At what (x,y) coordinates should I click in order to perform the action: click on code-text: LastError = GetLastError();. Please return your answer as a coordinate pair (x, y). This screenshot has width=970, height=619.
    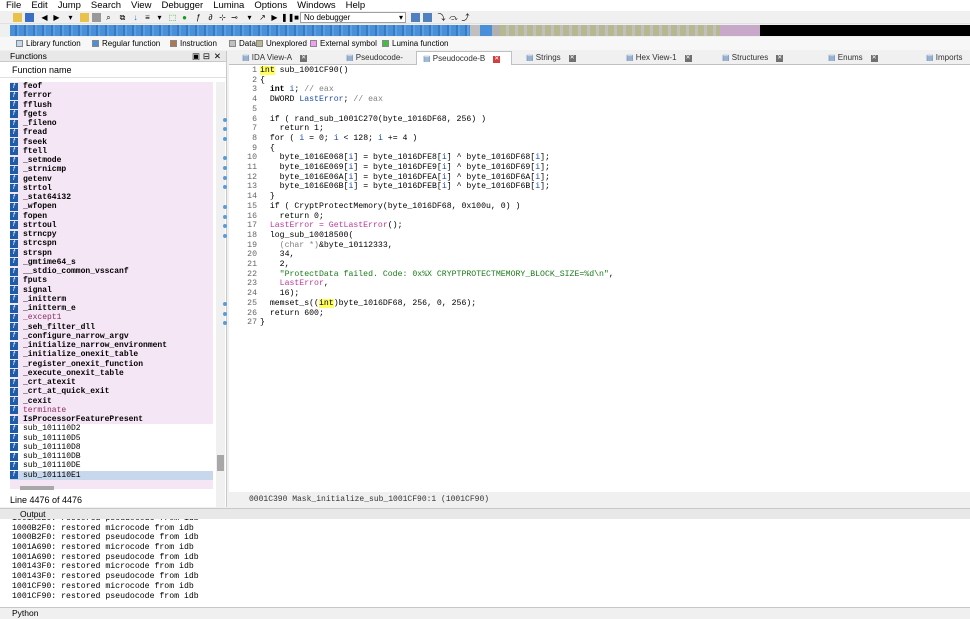
    Looking at the image, I should click on (331, 226).